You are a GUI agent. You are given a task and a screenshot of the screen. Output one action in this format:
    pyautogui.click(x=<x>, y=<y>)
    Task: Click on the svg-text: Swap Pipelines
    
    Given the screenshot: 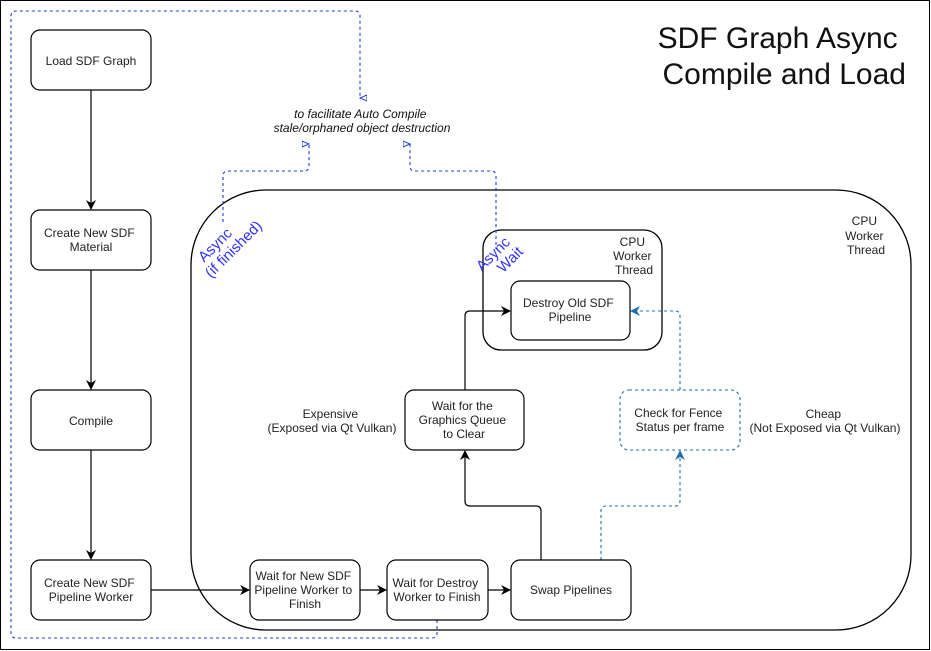 What is the action you would take?
    pyautogui.click(x=571, y=590)
    